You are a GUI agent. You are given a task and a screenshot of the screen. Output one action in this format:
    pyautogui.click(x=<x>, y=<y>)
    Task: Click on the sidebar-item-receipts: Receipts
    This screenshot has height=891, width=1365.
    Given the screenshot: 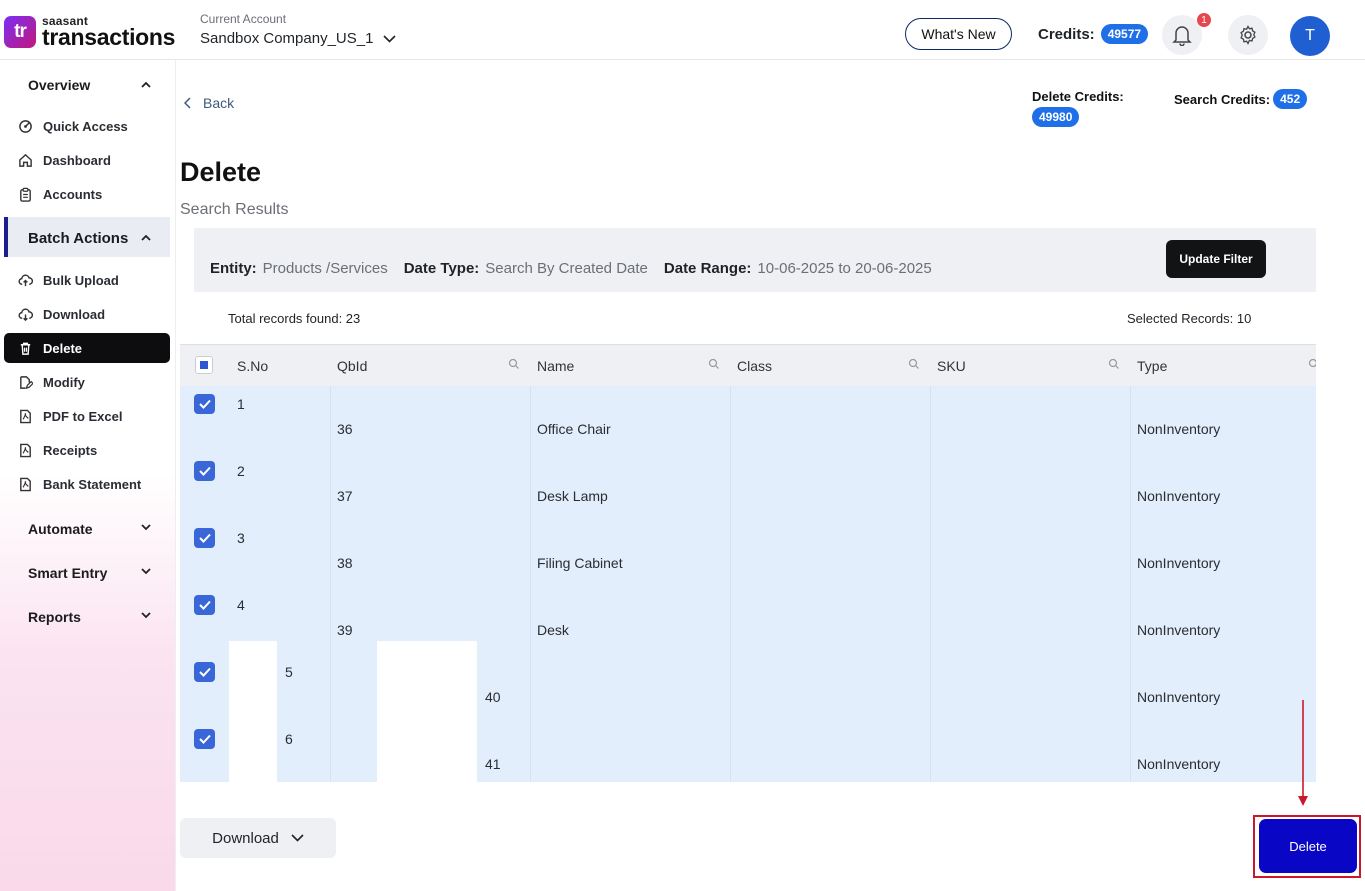 What is the action you would take?
    pyautogui.click(x=57, y=450)
    